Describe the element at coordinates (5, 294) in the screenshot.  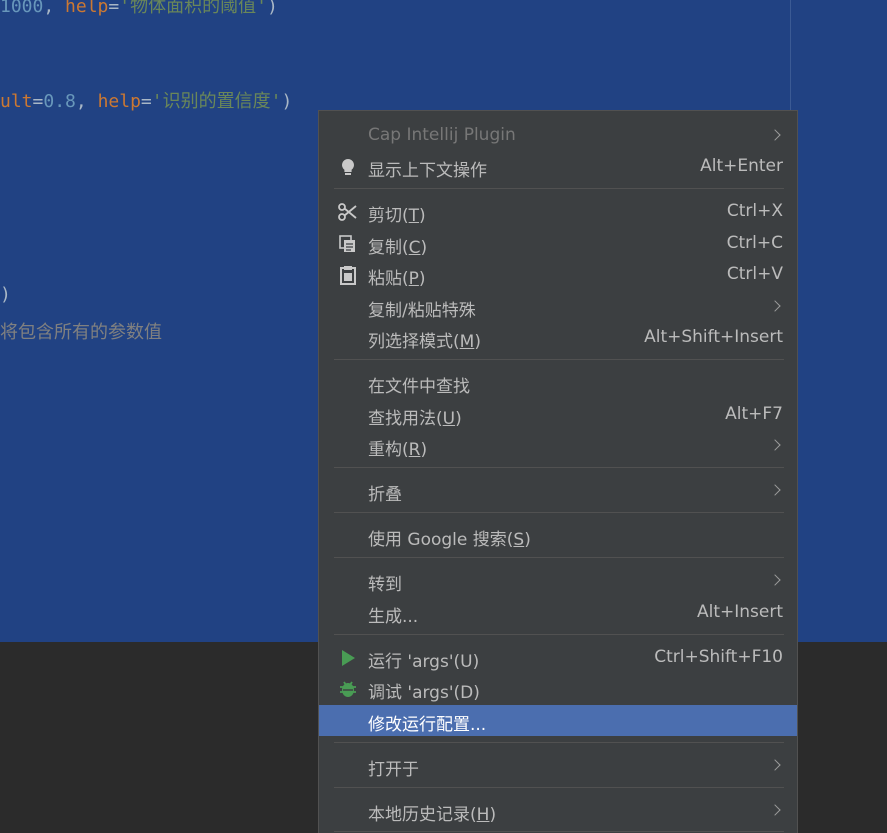
I see `code-line-3: )` at that location.